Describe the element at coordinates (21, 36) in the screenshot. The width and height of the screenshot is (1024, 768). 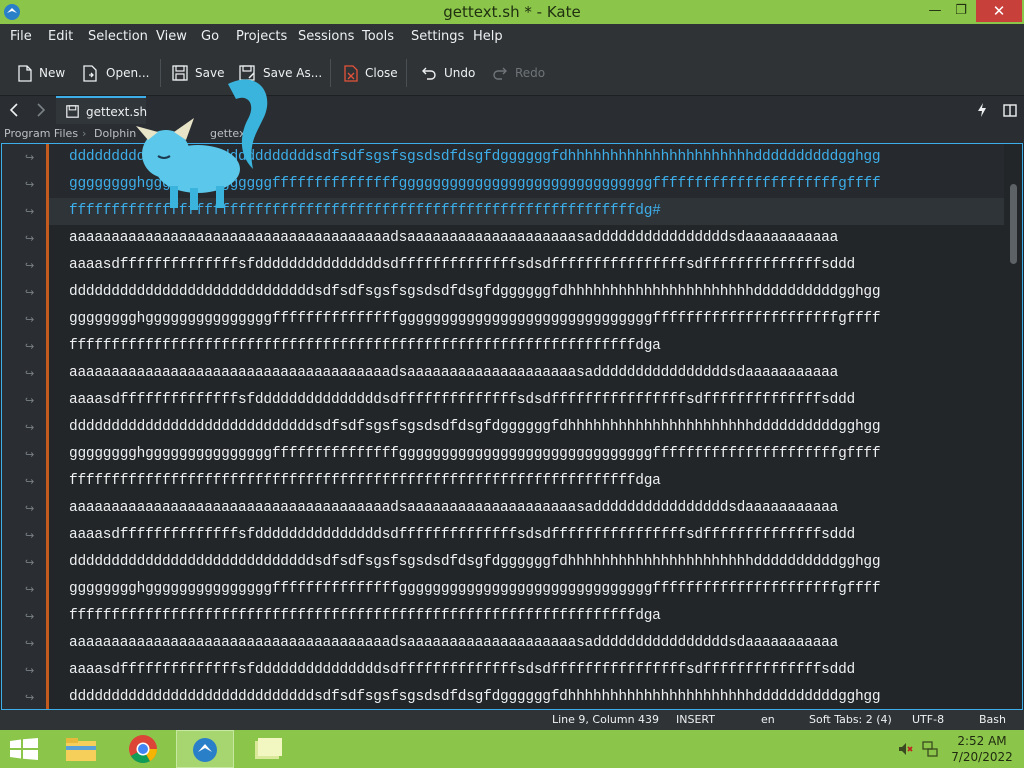
I see `menu-file: File` at that location.